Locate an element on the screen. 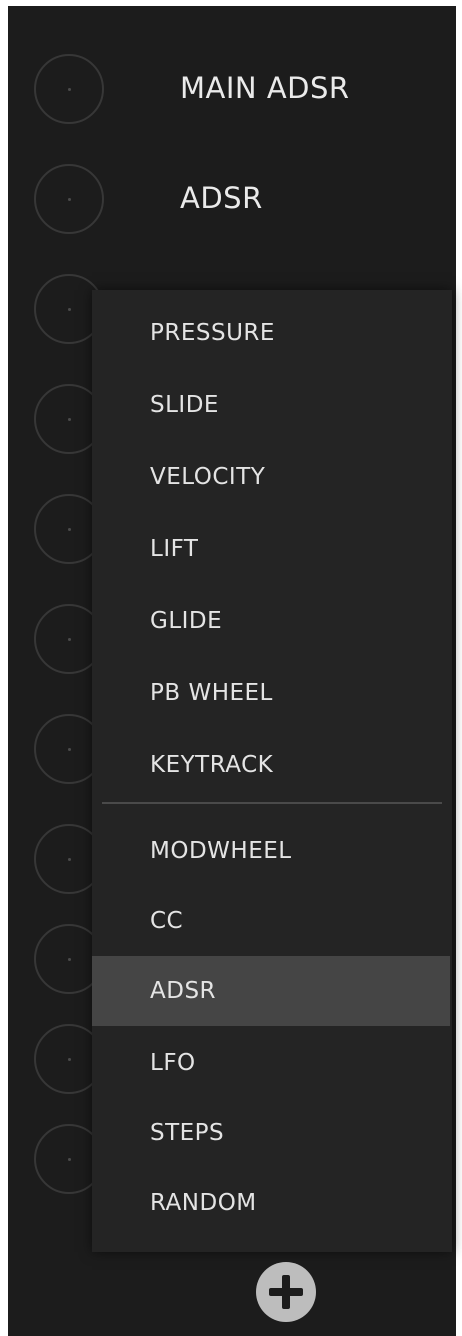 The width and height of the screenshot is (462, 1336). menu-item-velocity: VELOCITY is located at coordinates (271, 477).